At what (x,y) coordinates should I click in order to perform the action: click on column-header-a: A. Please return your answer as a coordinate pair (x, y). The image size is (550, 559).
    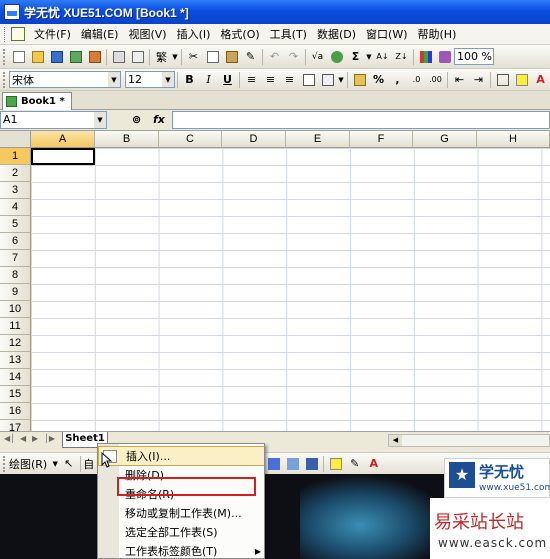
    Looking at the image, I should click on (63, 139).